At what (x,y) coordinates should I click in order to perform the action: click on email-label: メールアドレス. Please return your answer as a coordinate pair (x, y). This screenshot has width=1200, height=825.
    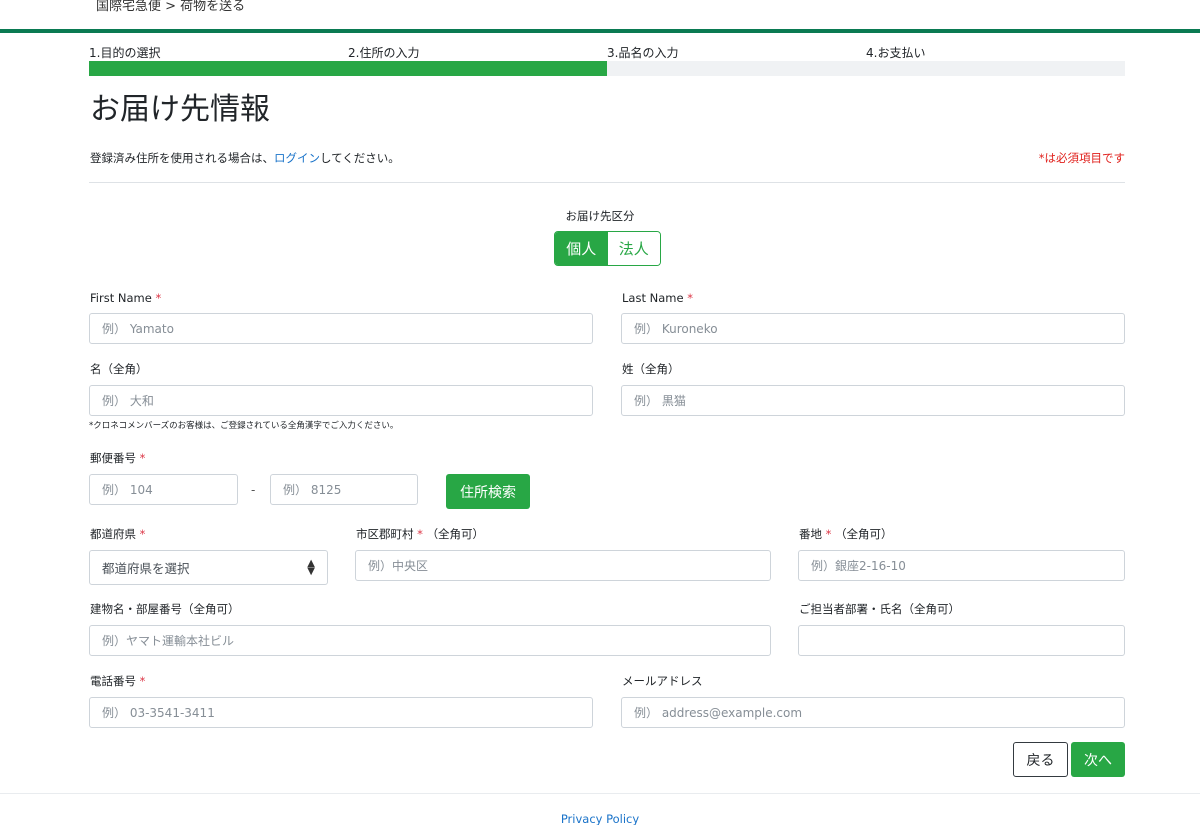
    Looking at the image, I should click on (662, 681).